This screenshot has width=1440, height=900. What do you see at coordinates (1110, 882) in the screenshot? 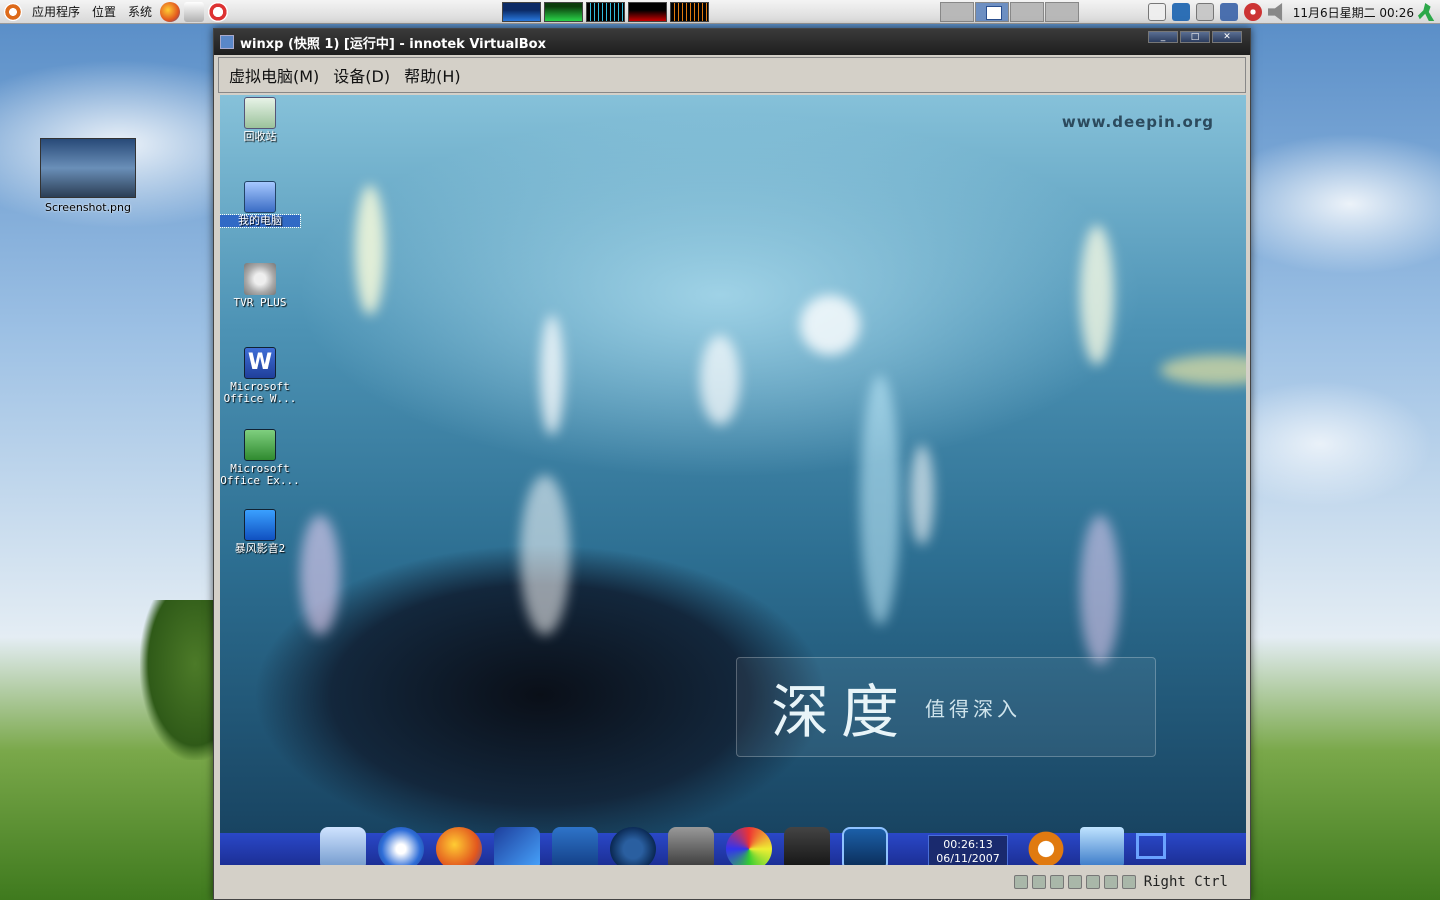
I see `shared-folder-status-icon` at bounding box center [1110, 882].